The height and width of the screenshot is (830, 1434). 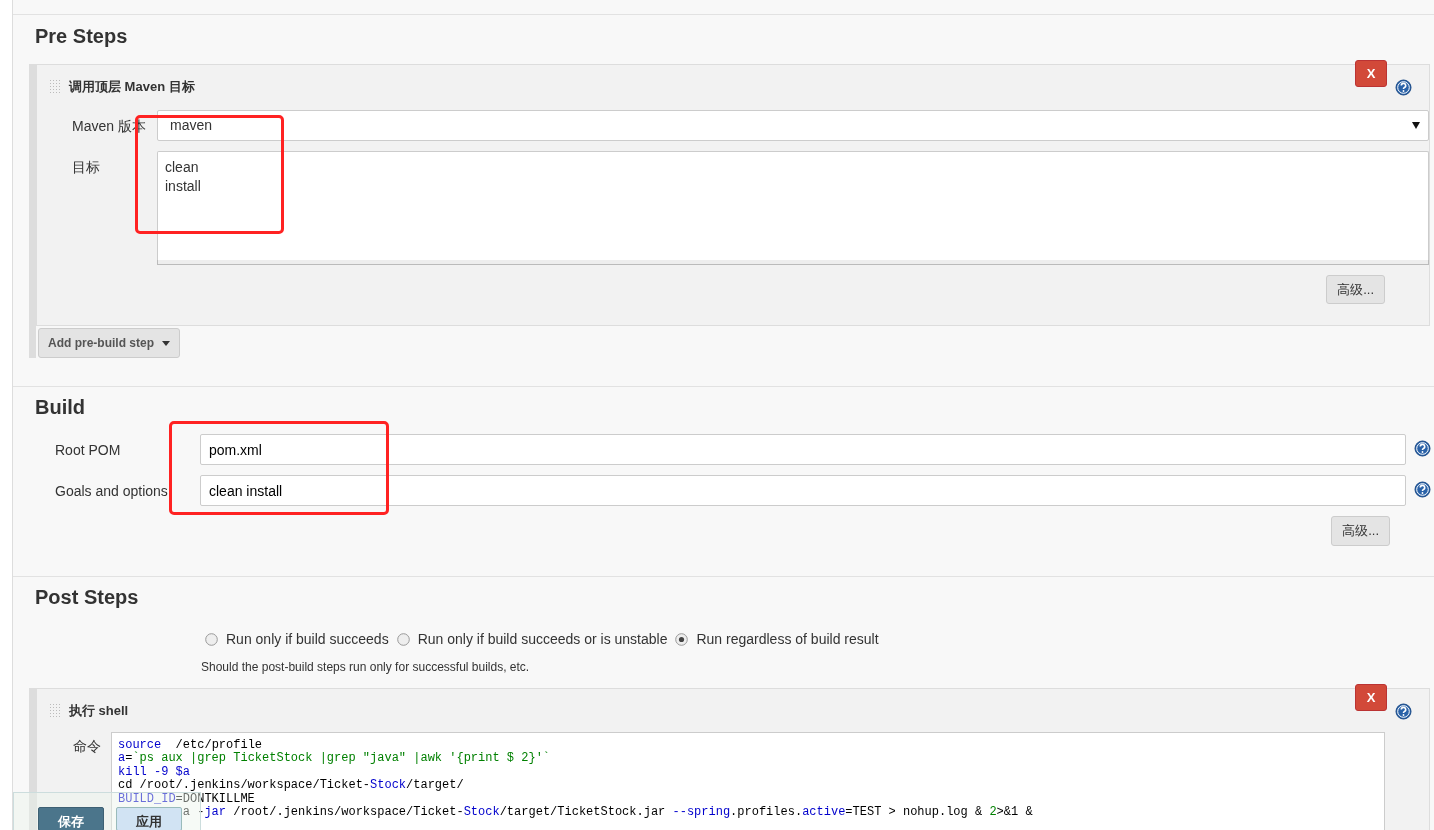 I want to click on code-editor, so click(x=748, y=780).